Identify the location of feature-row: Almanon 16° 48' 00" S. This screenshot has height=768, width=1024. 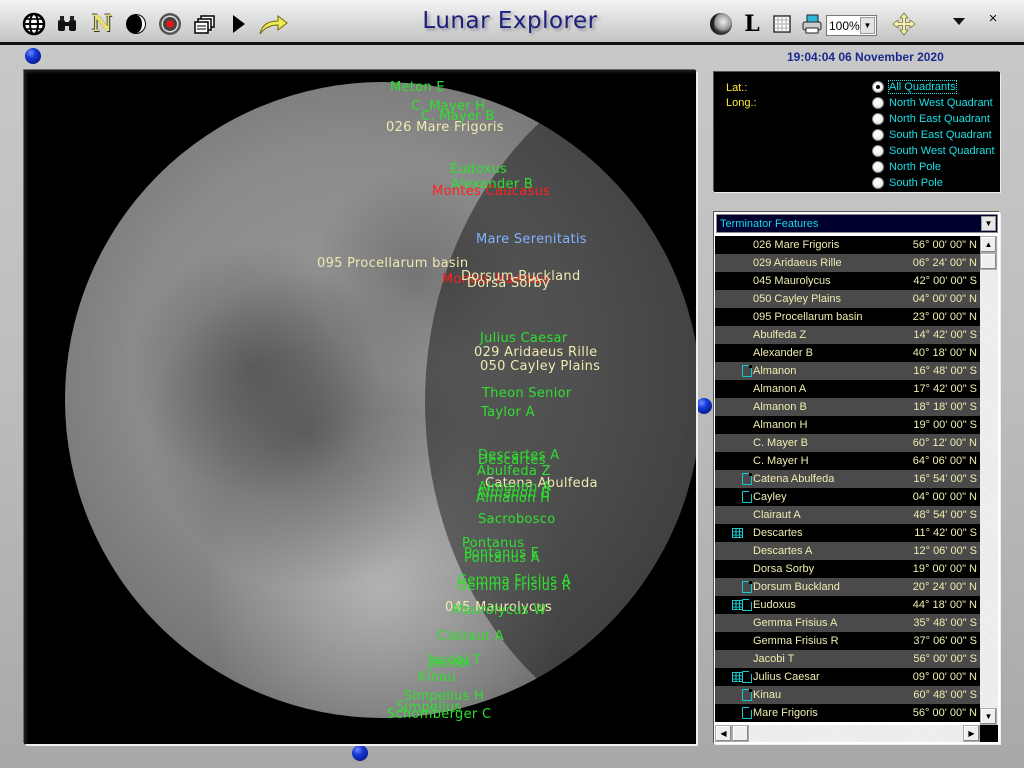
(847, 371).